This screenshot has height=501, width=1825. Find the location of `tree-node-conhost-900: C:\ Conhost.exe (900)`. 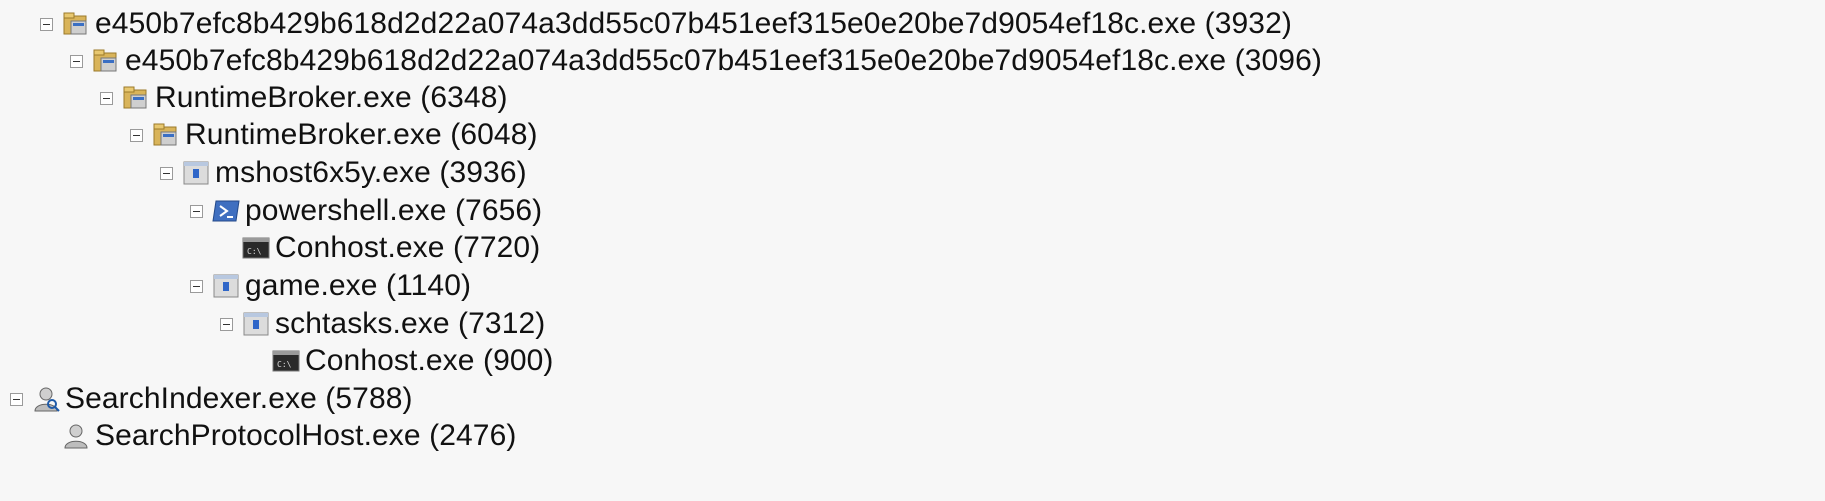

tree-node-conhost-900: C:\ Conhost.exe (900) is located at coordinates (402, 361).